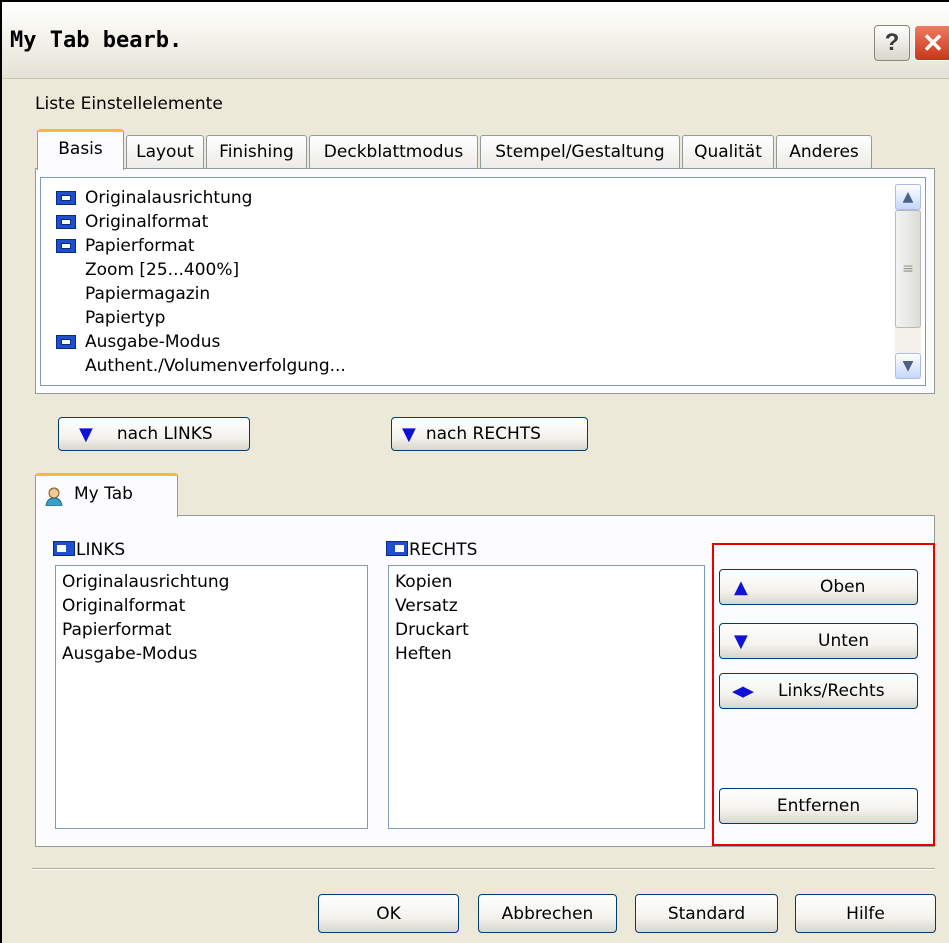 The width and height of the screenshot is (949, 943). I want to click on swap-left-right-button: ◀▶ Links/Rechts, so click(818, 691).